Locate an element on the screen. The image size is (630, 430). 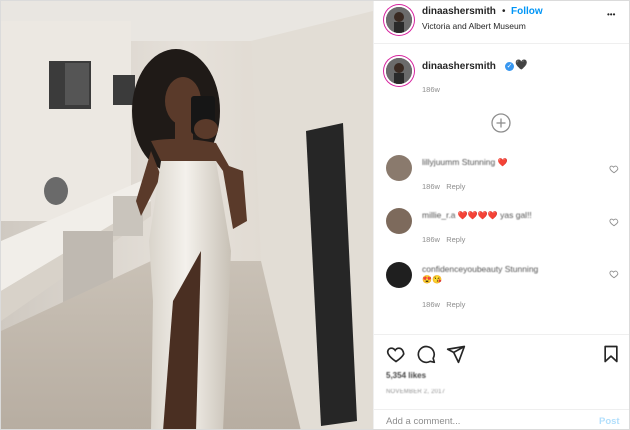
caption-avatar is located at coordinates (399, 71).